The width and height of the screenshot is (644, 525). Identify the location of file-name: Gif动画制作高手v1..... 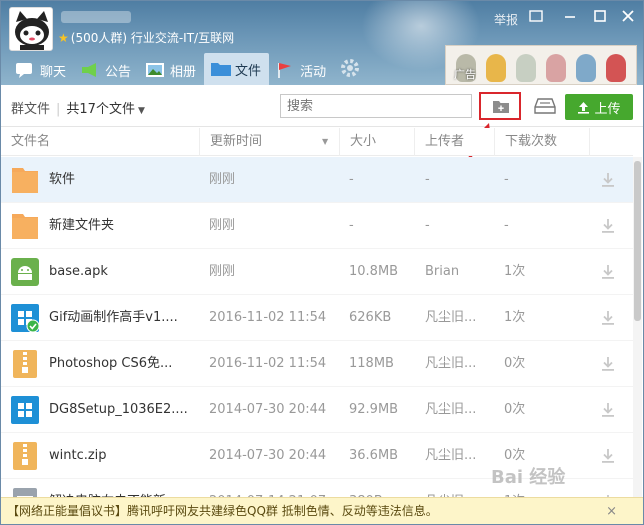
(121, 318).